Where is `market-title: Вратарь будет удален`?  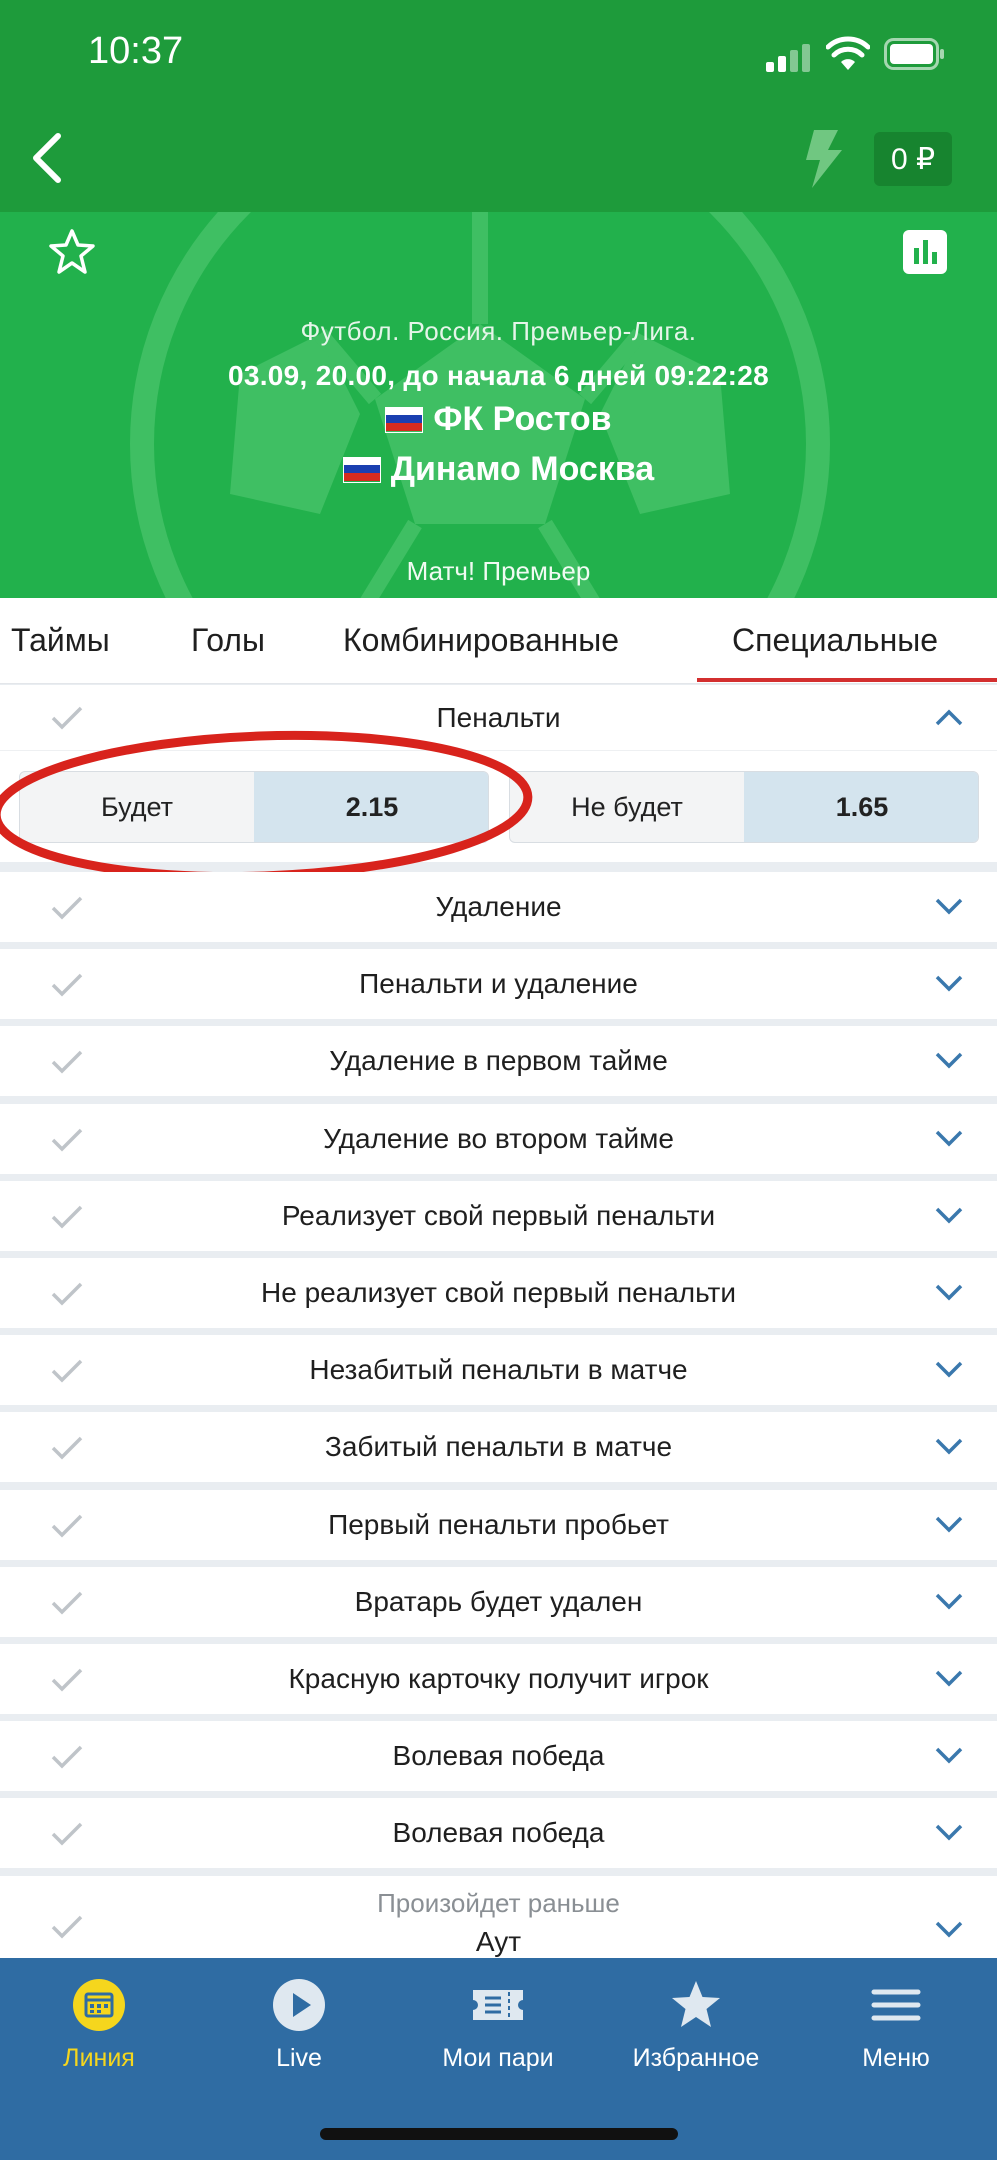 market-title: Вратарь будет удален is located at coordinates (498, 1601).